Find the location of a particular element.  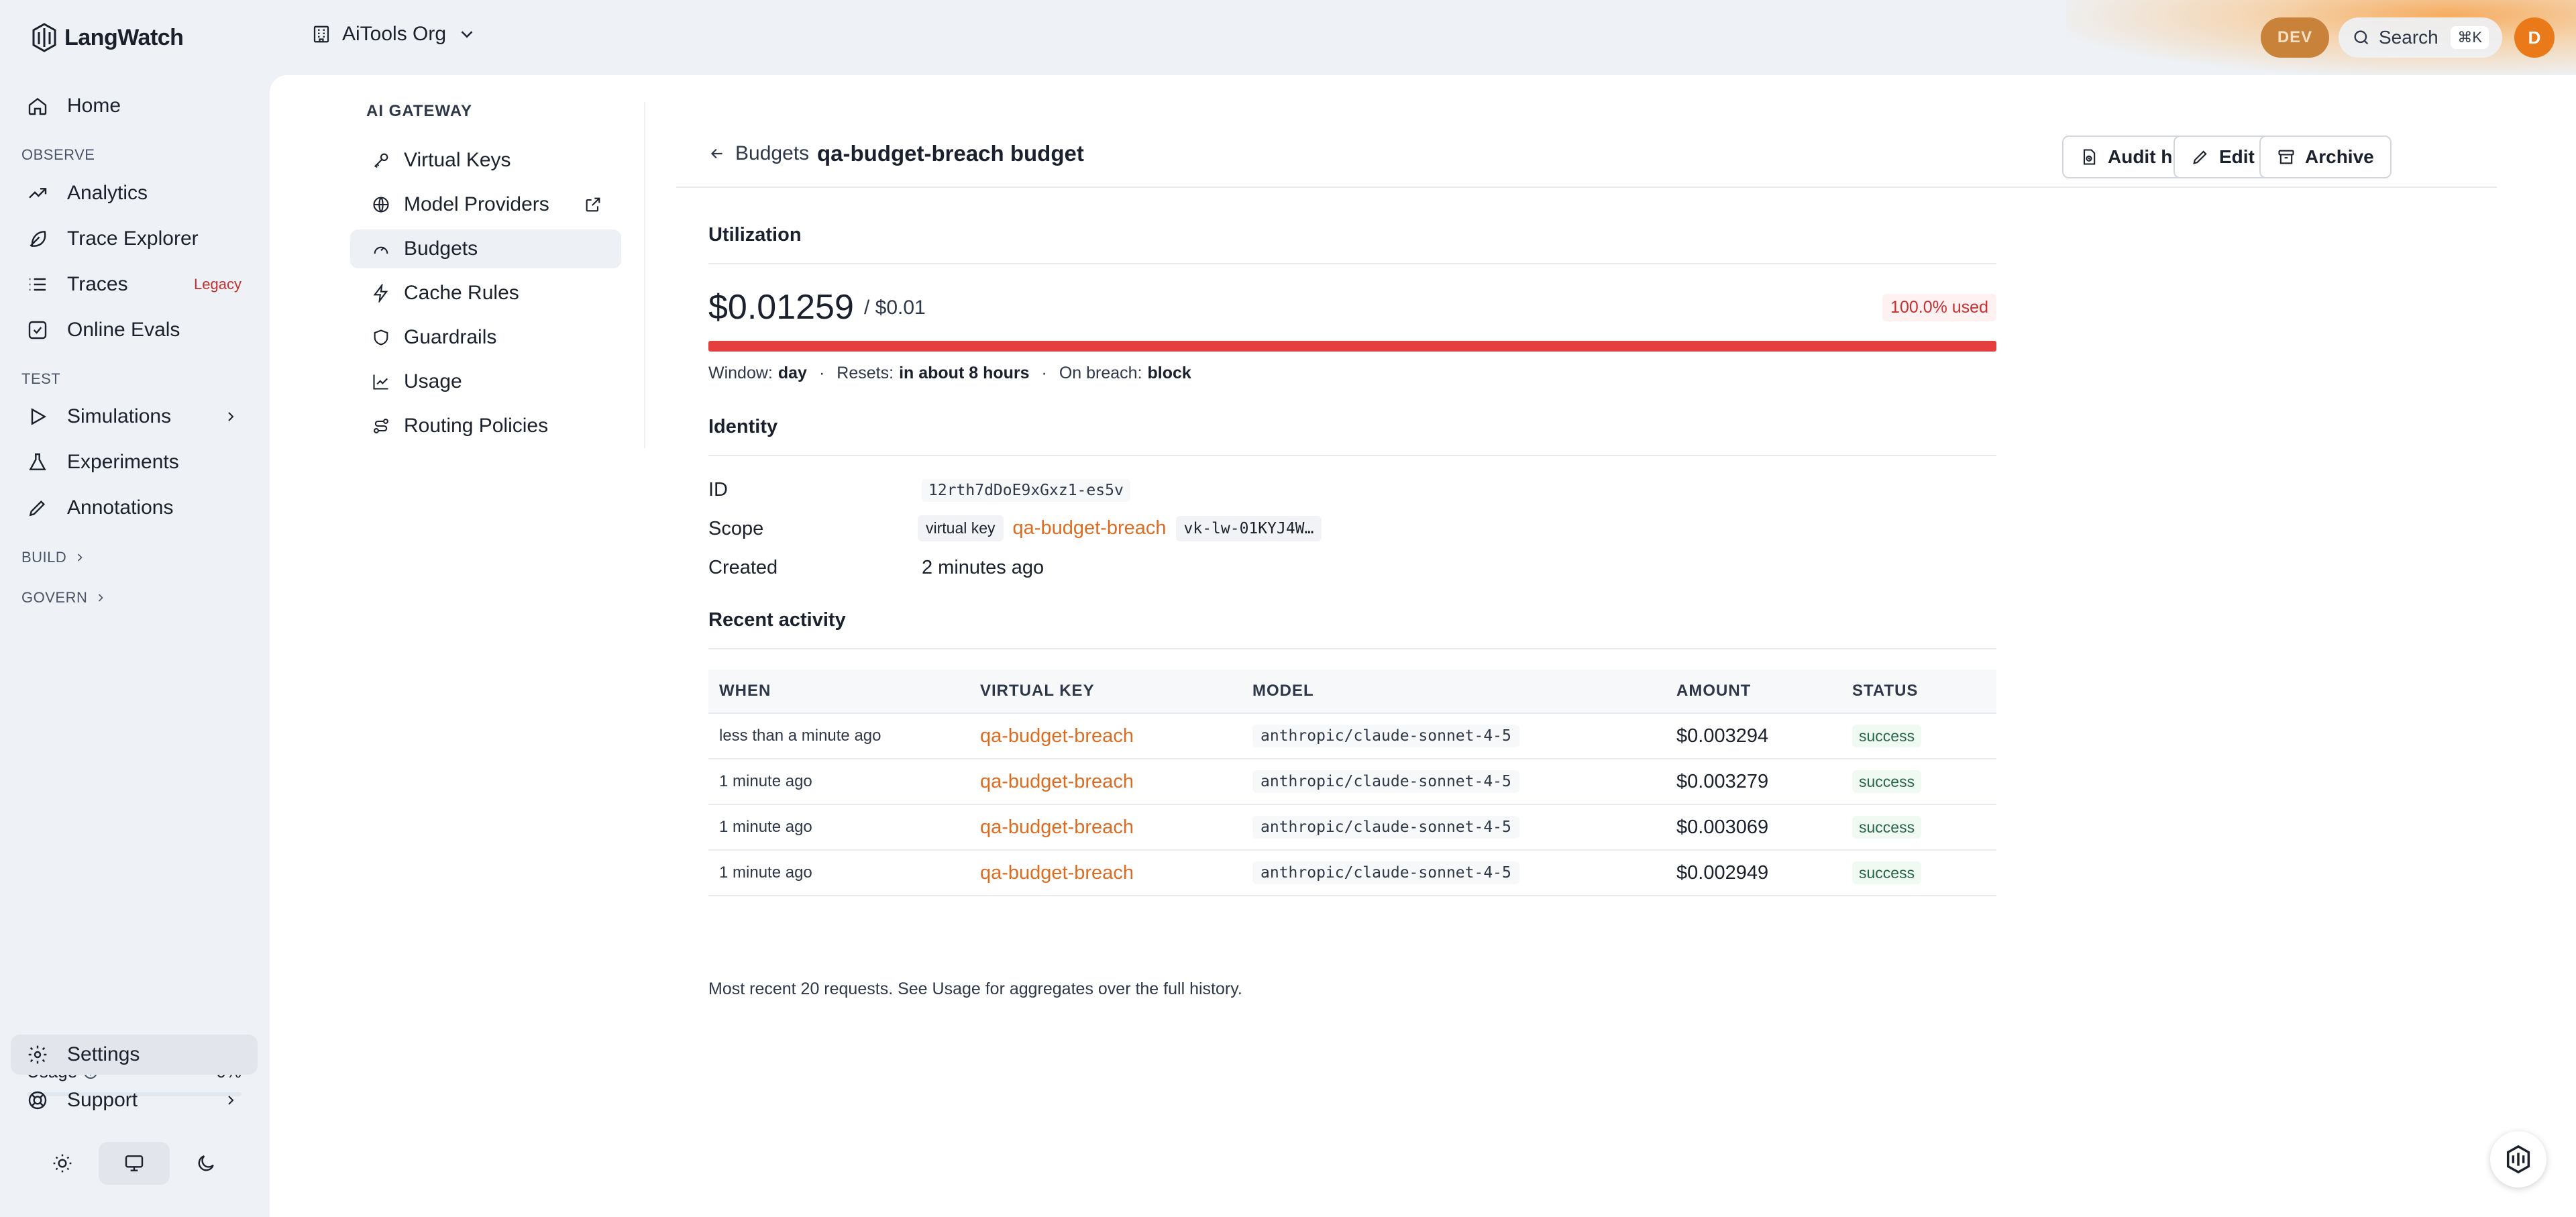

feather-icon is located at coordinates (38, 239).